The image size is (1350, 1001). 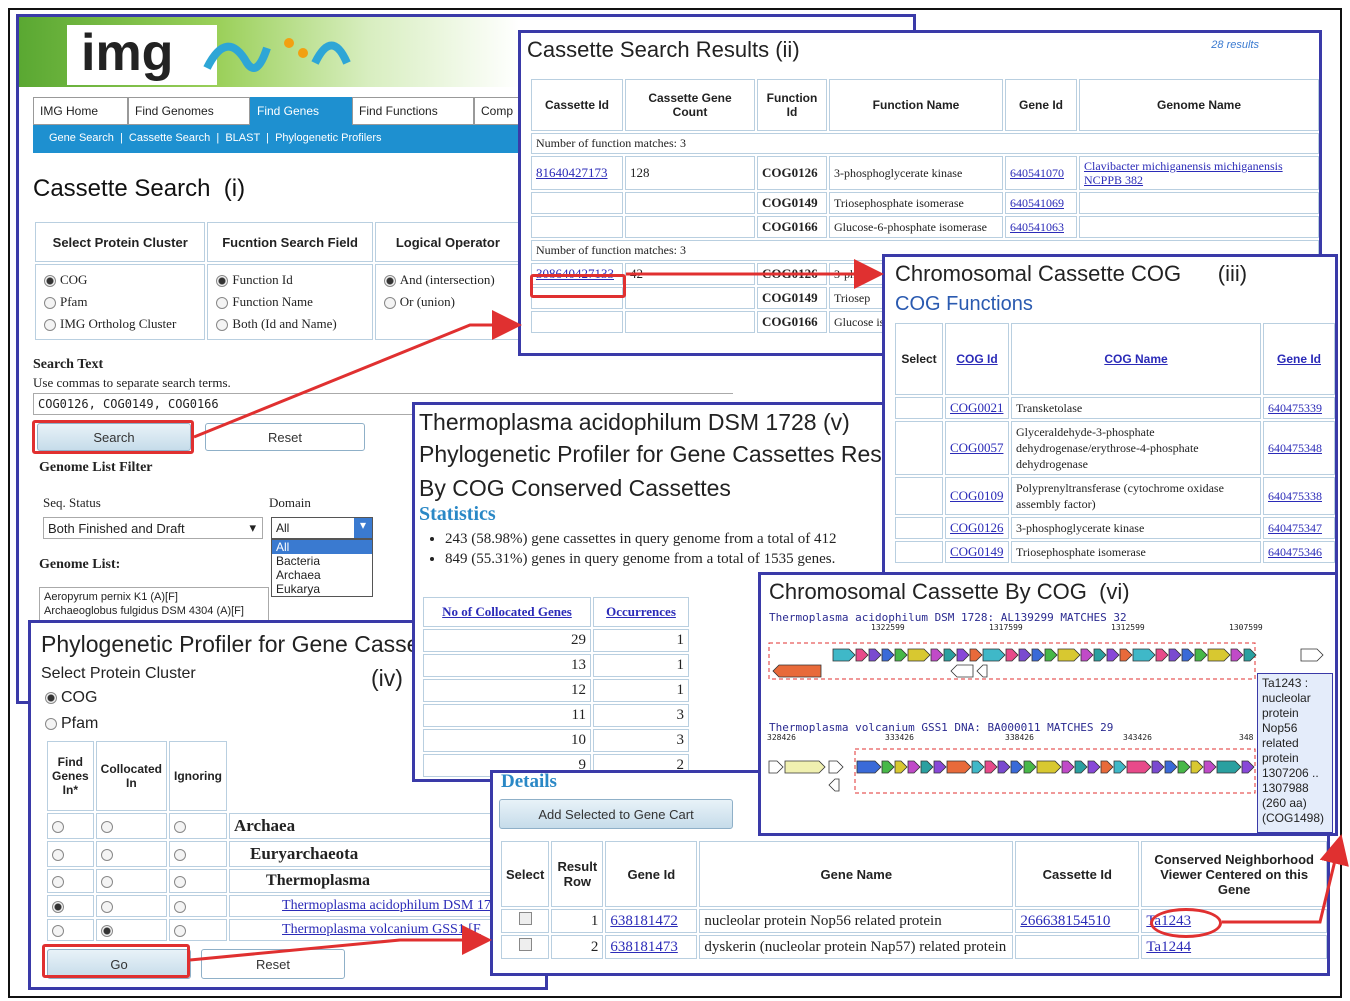 What do you see at coordinates (1136, 359) in the screenshot?
I see `cog-name-header: COG Name` at bounding box center [1136, 359].